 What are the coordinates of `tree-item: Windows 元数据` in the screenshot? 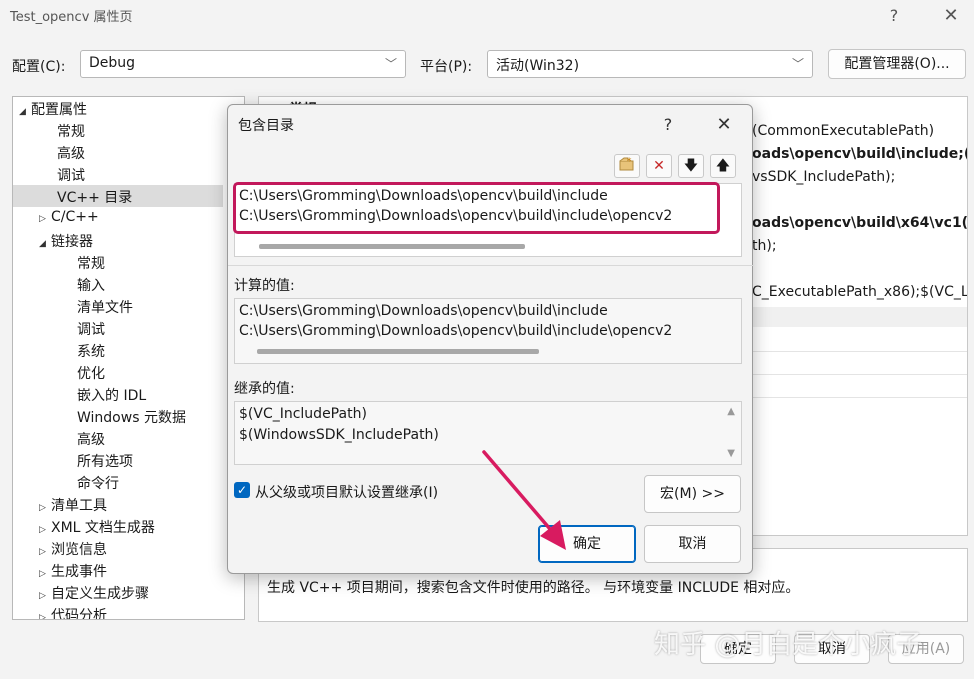 It's located at (131, 417).